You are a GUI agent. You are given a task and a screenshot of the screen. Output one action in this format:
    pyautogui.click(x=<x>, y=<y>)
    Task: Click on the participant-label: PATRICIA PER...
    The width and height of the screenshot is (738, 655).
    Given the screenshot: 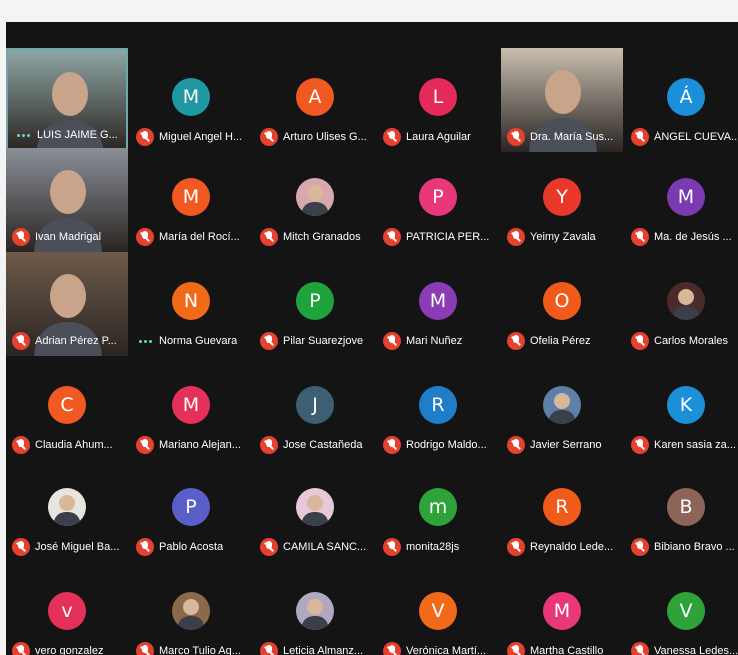 What is the action you would take?
    pyautogui.click(x=440, y=237)
    